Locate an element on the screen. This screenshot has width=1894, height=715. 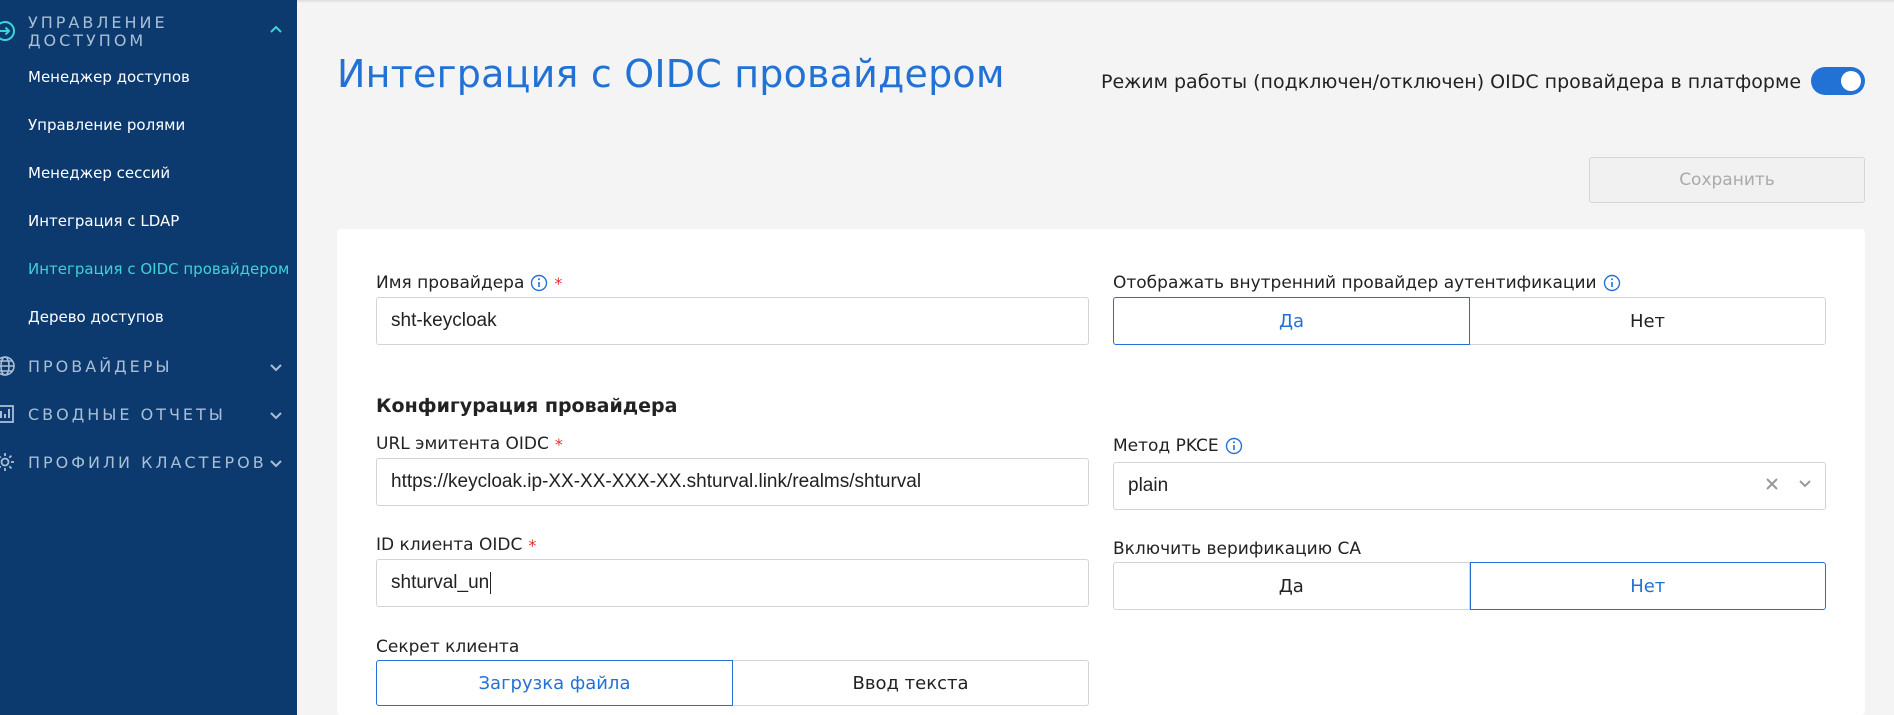
client-id-label: ID клиента OIDC * is located at coordinates (456, 545).